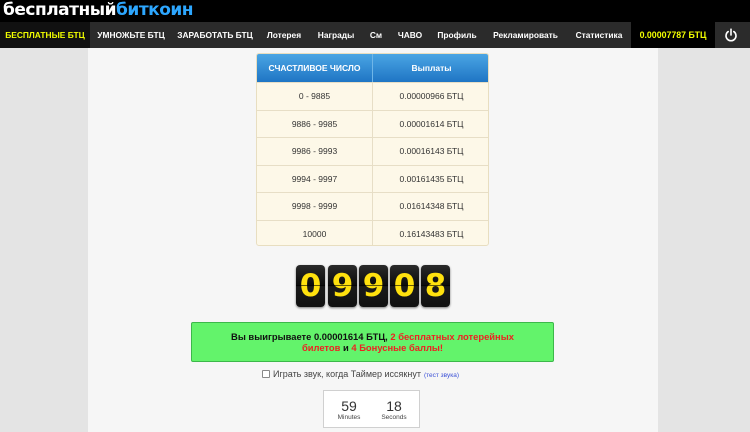 The width and height of the screenshot is (750, 432). What do you see at coordinates (155, 10) in the screenshot?
I see `logo-part-2: биткоин` at bounding box center [155, 10].